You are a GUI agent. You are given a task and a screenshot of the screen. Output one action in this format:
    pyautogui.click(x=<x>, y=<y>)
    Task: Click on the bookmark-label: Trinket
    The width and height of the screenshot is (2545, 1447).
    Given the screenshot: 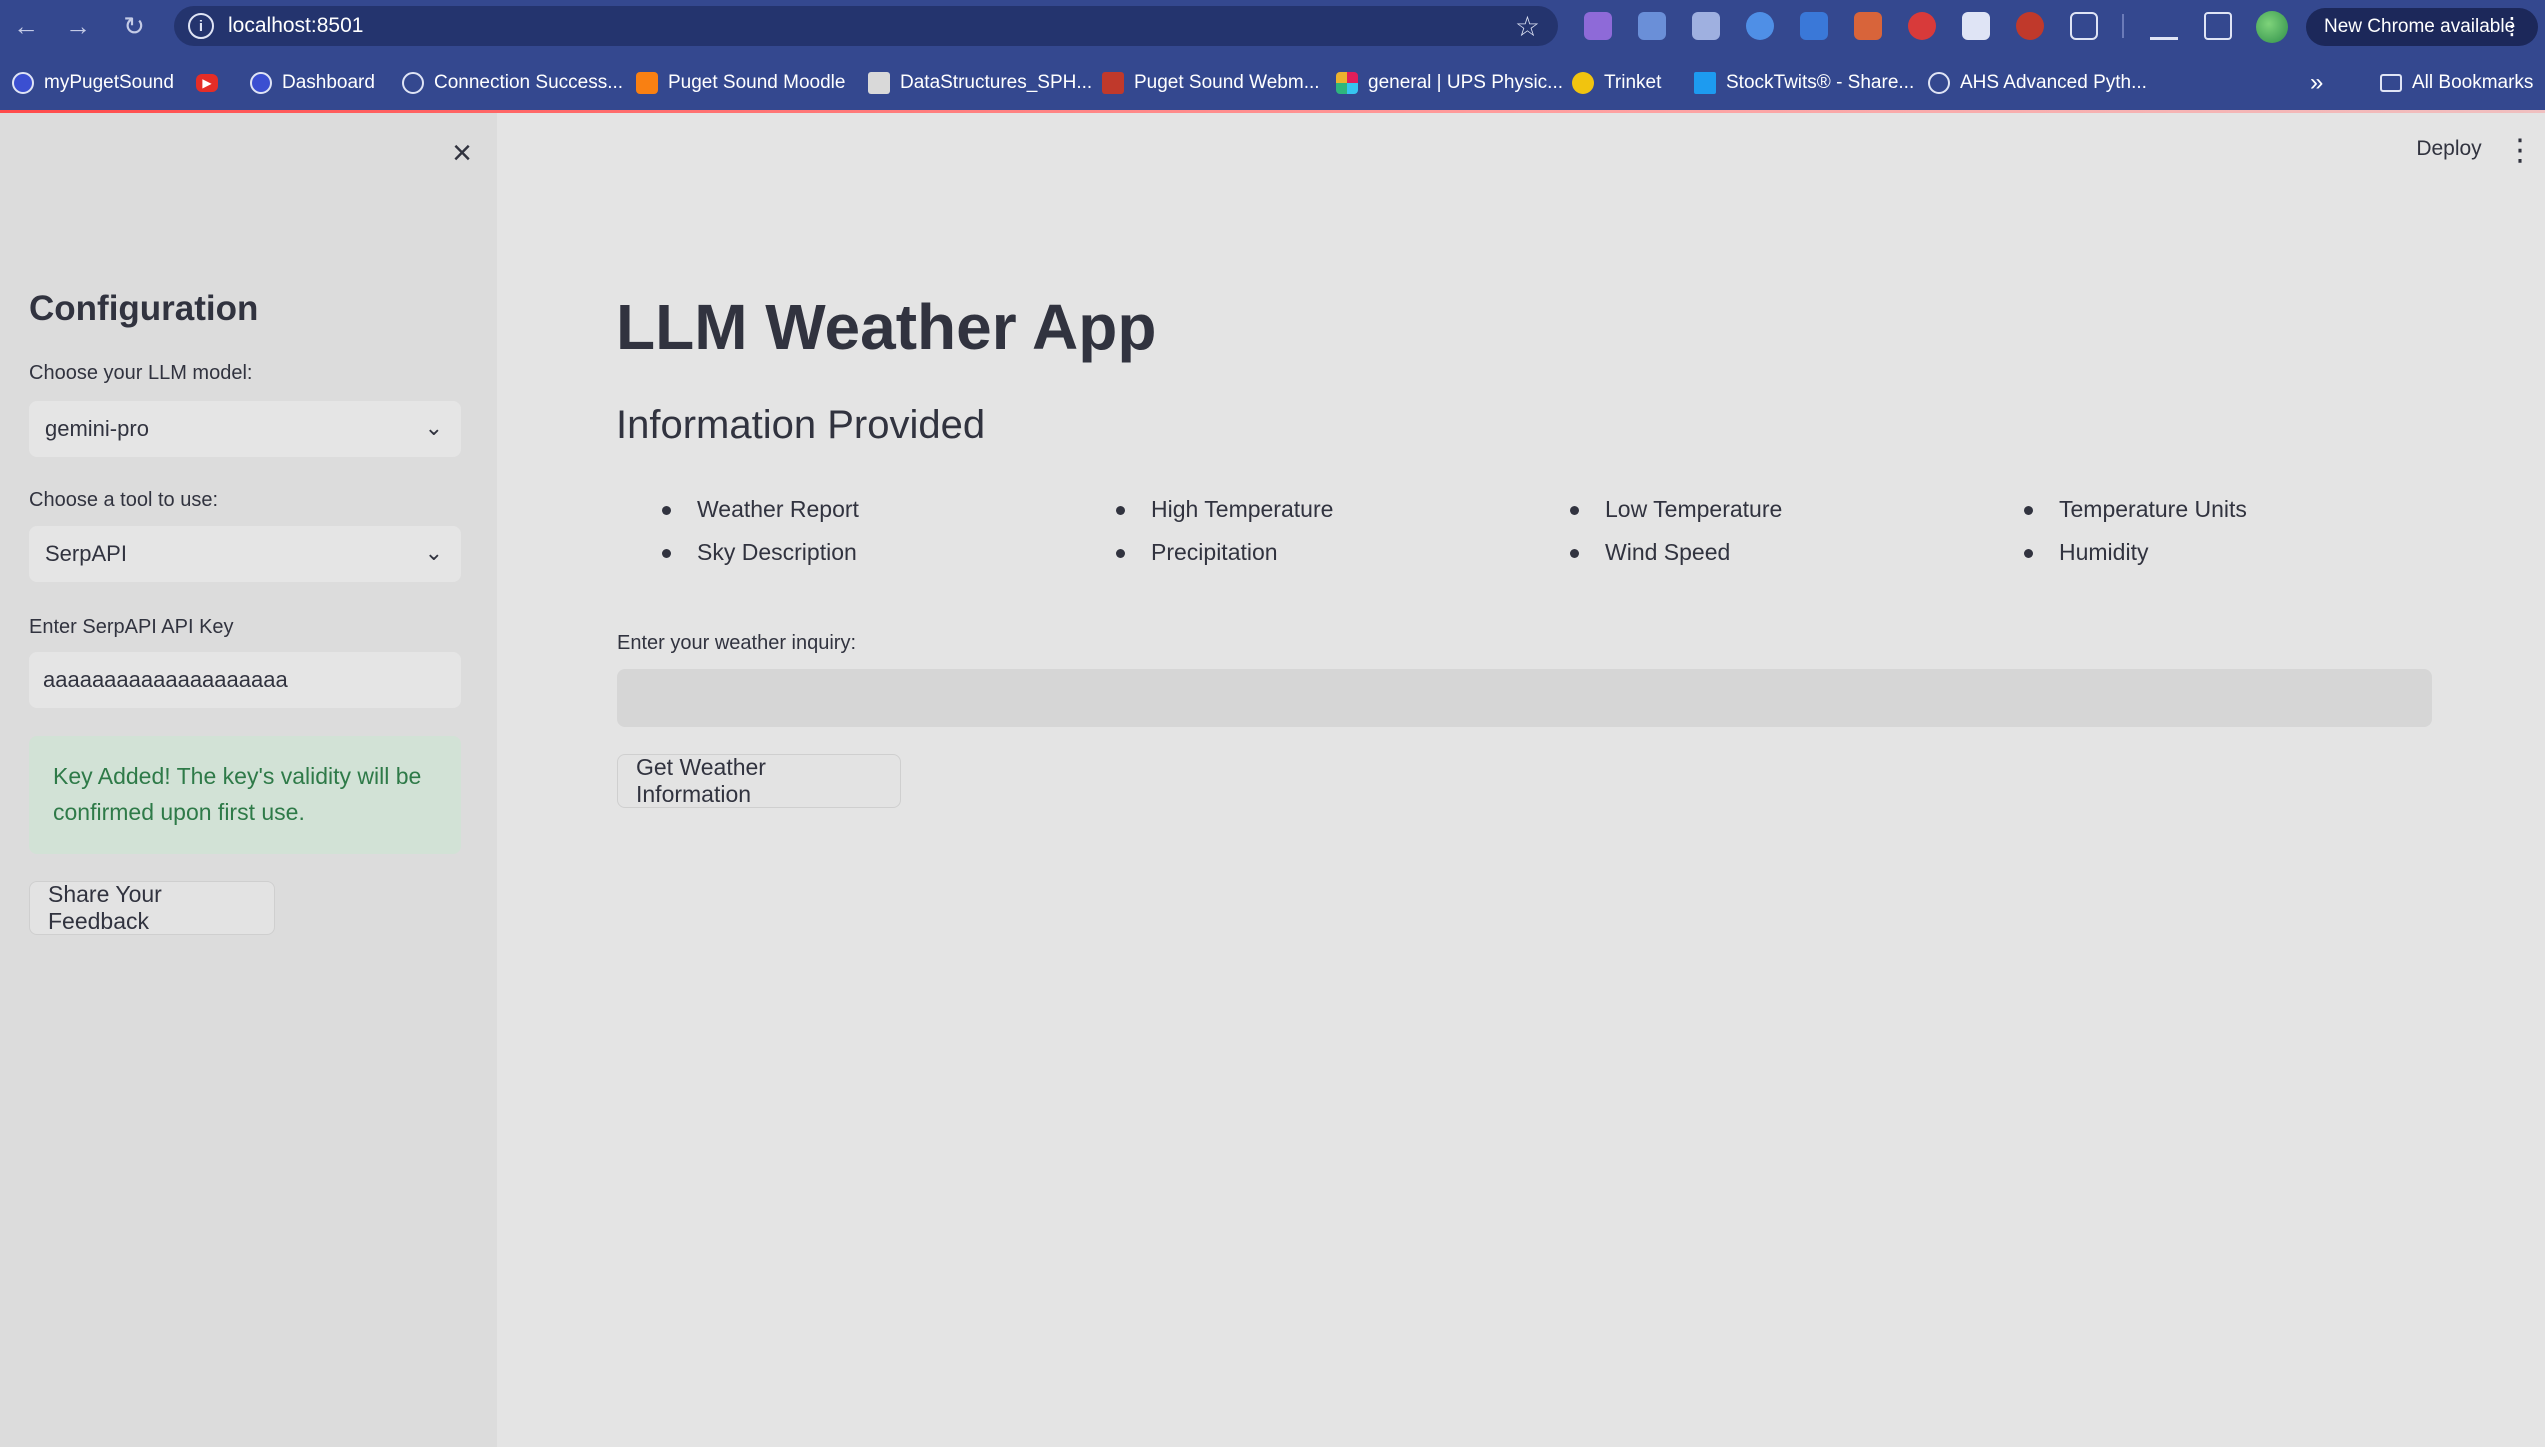 What is the action you would take?
    pyautogui.click(x=1633, y=82)
    